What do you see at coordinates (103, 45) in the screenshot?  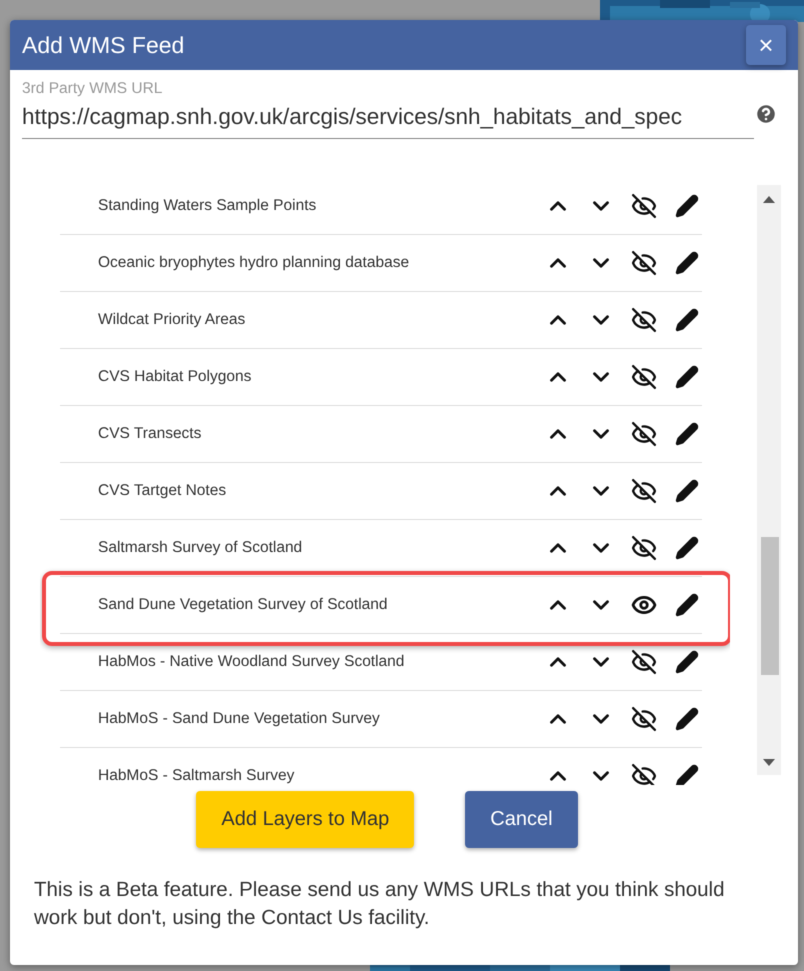 I see `dialog-title: Add WMS Feed` at bounding box center [103, 45].